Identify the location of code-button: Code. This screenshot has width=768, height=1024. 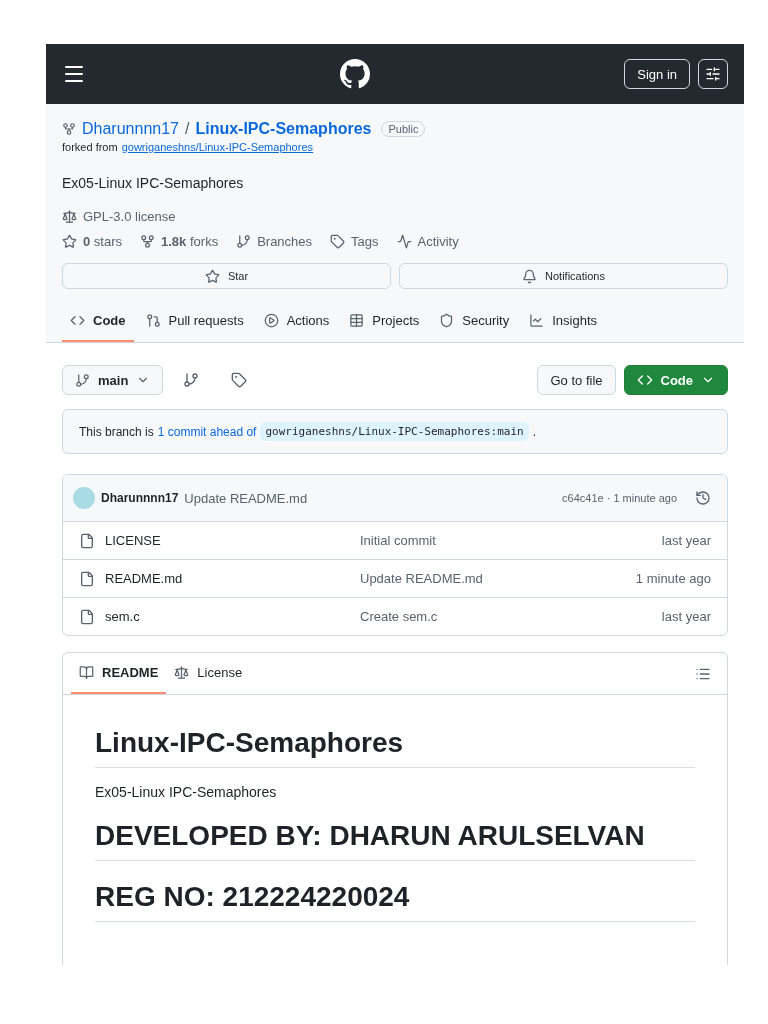
(675, 380).